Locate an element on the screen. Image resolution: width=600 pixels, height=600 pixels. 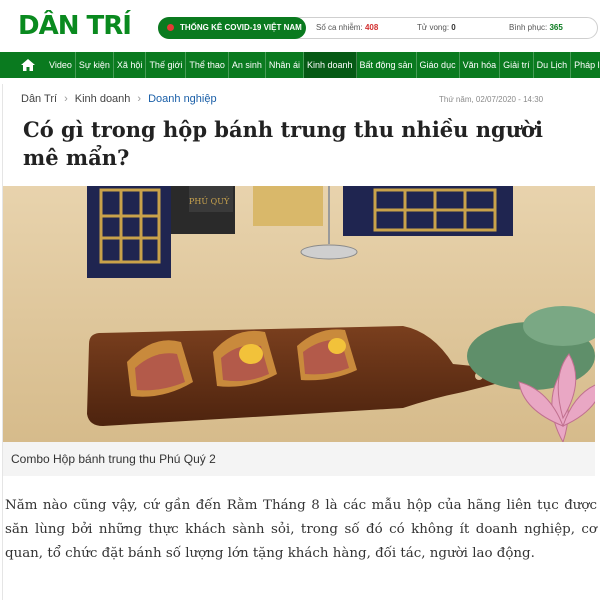
image-caption-box: Combo Hộp bánh trung thu Phú Quý 2 is located at coordinates (299, 459).